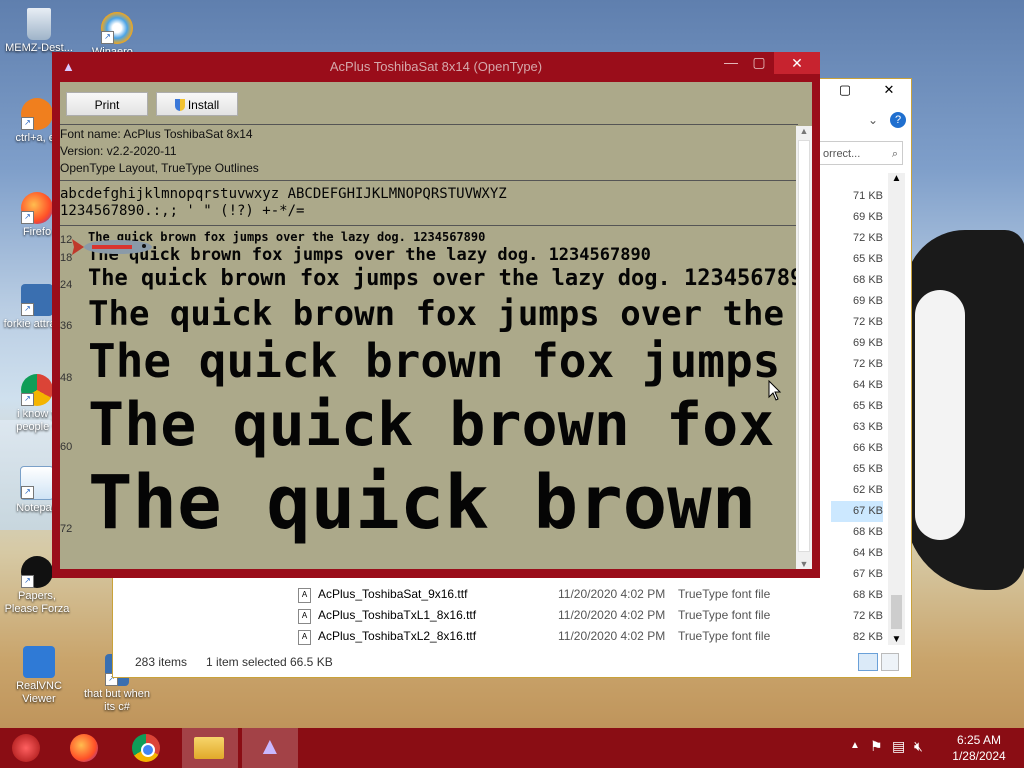  What do you see at coordinates (118, 151) in the screenshot?
I see `font-version-text: Version: v2.2-2020-11` at bounding box center [118, 151].